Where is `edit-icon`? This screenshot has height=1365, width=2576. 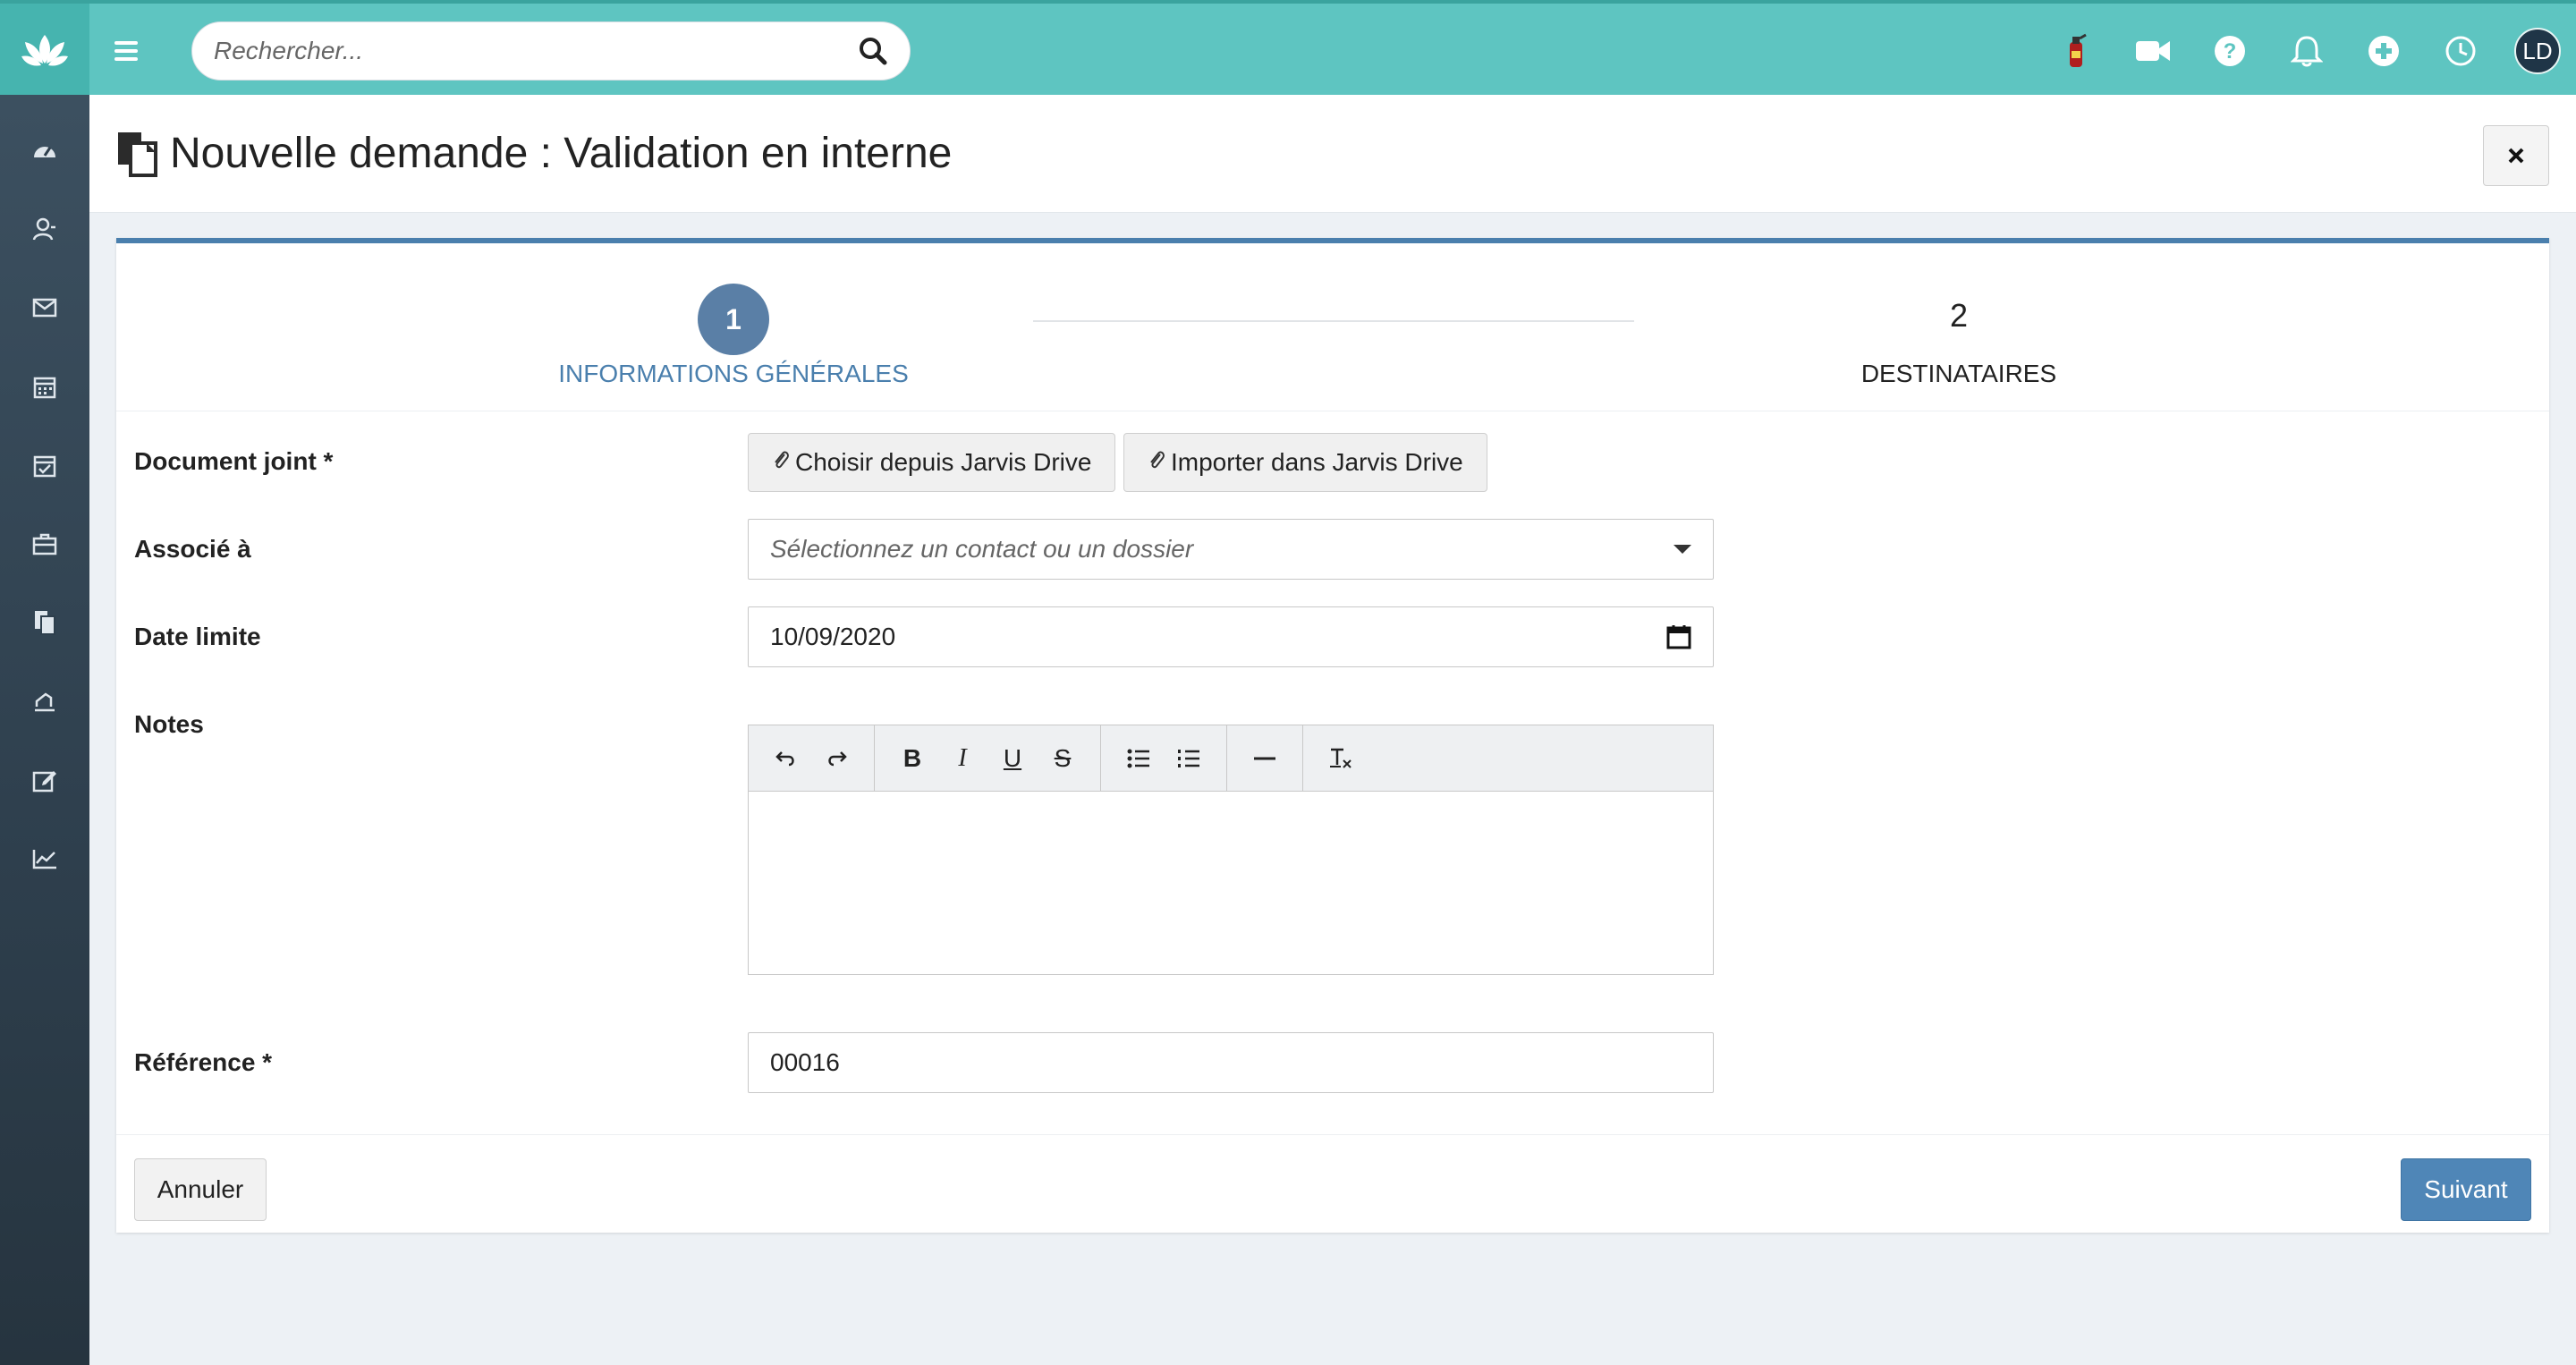
edit-icon is located at coordinates (44, 782).